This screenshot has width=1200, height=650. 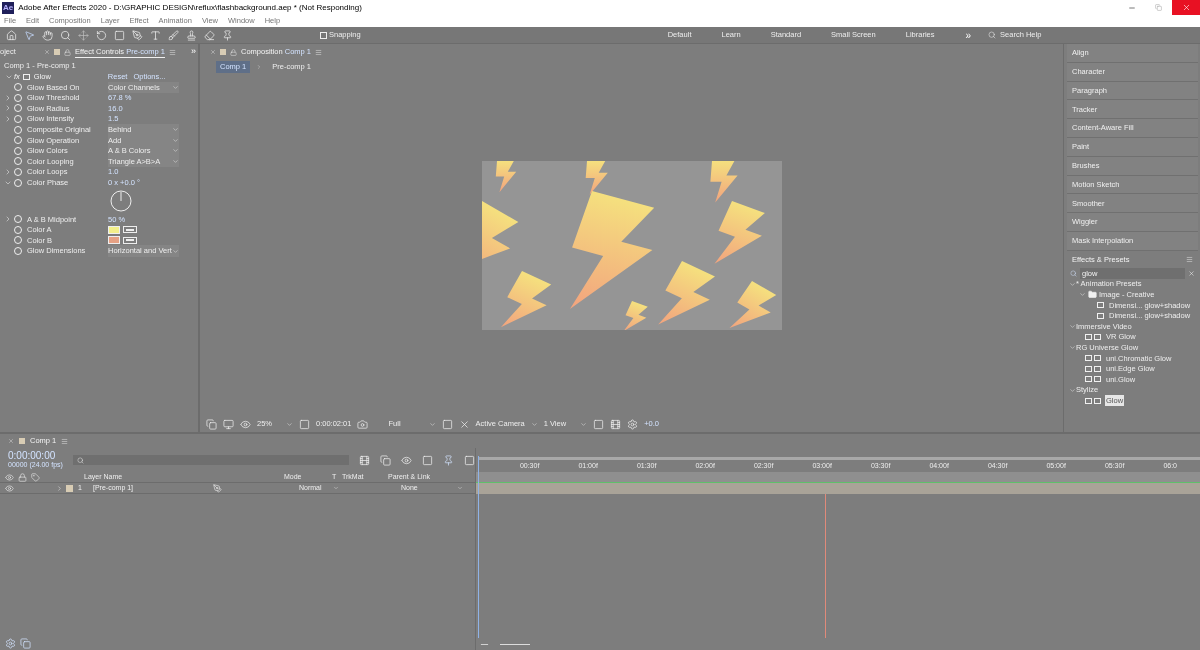 What do you see at coordinates (155, 35) in the screenshot?
I see `type-tool-icon` at bounding box center [155, 35].